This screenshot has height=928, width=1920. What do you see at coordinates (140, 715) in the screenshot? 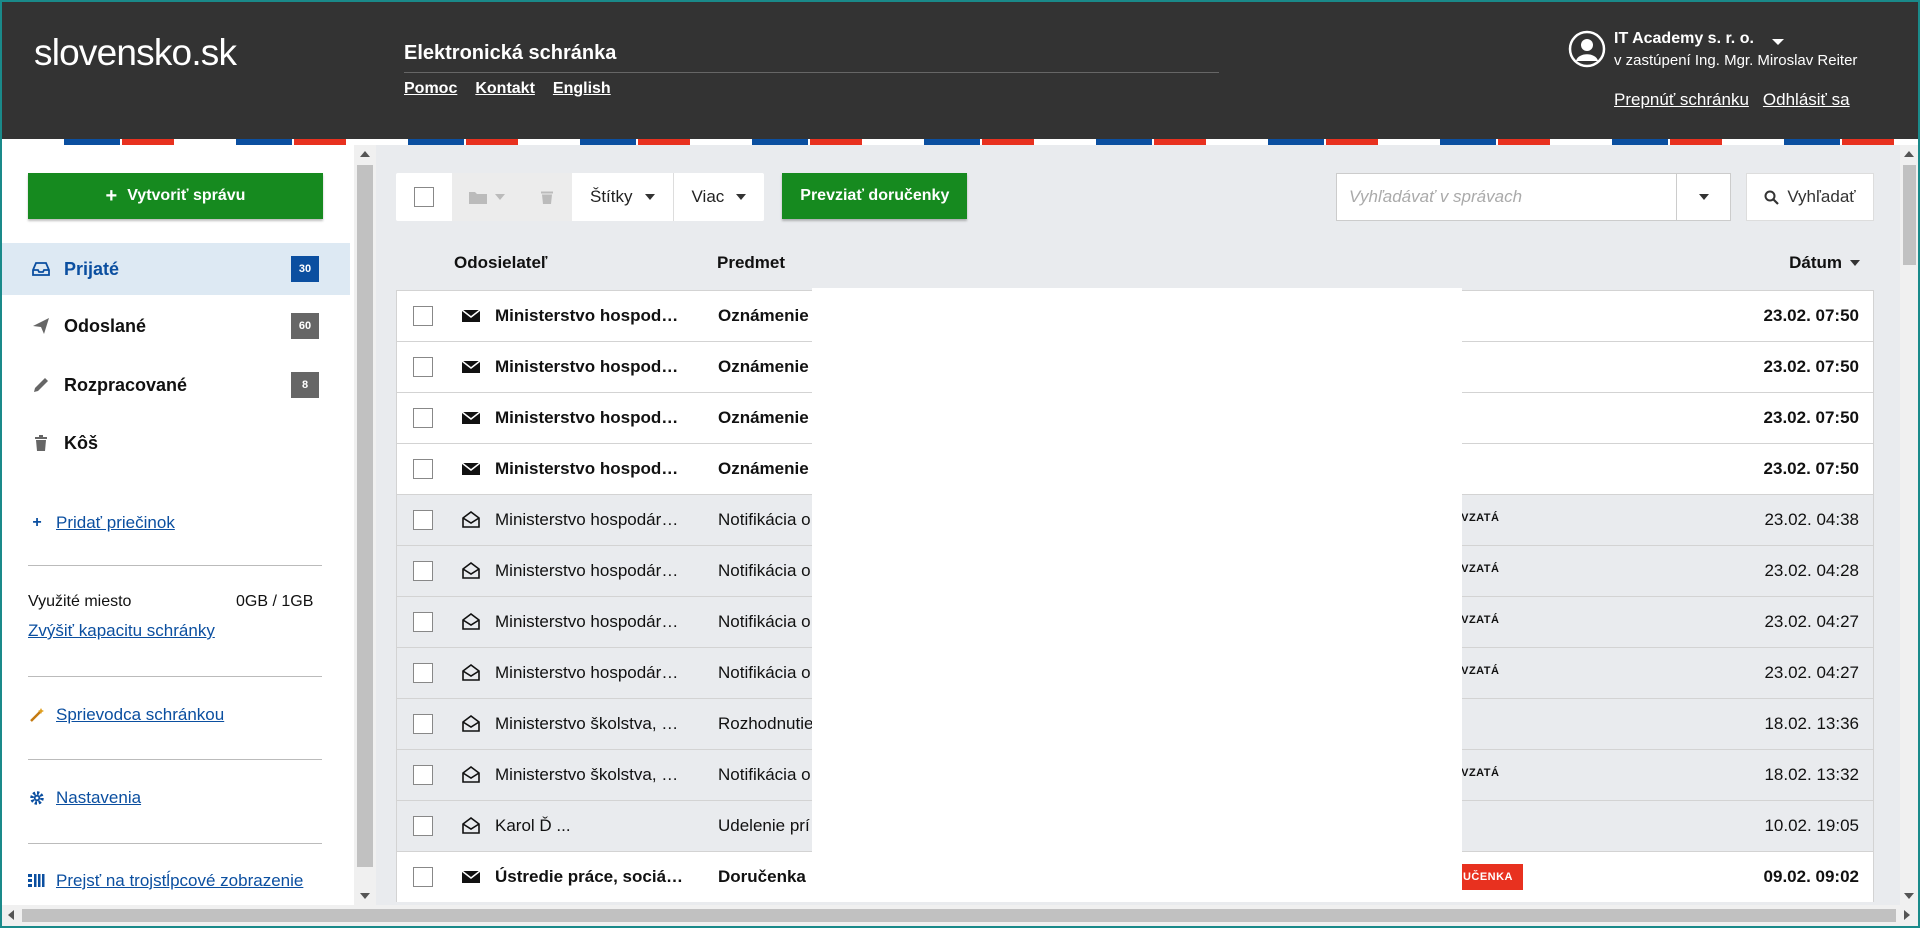
I see `guide-label: Sprievodca schránkou` at bounding box center [140, 715].